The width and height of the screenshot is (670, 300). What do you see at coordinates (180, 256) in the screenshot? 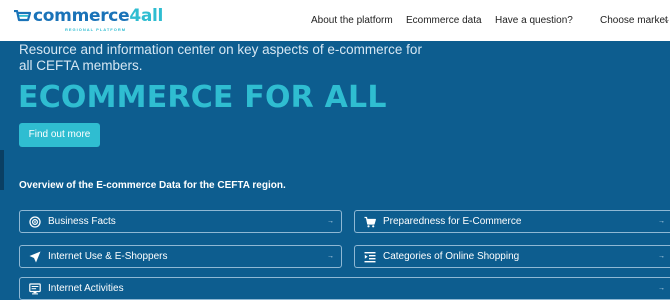
I see `card-internet-use: Internet Use & E-Shoppers →` at bounding box center [180, 256].